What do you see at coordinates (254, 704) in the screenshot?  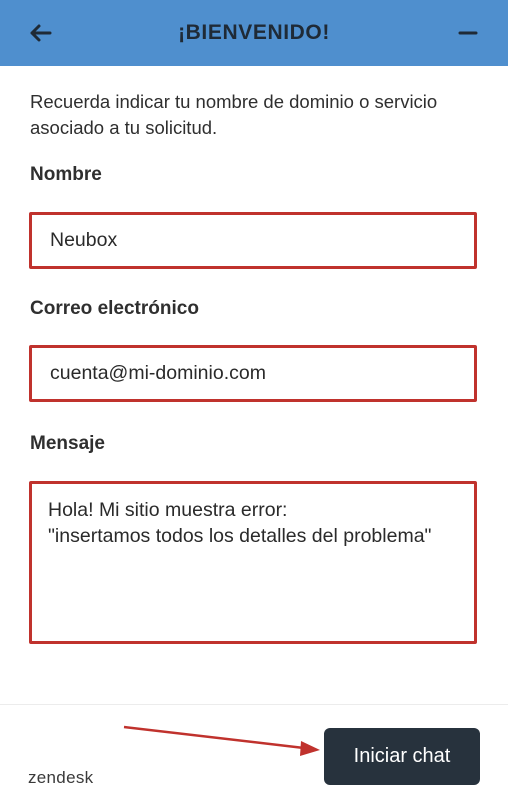 I see `footer-divider` at bounding box center [254, 704].